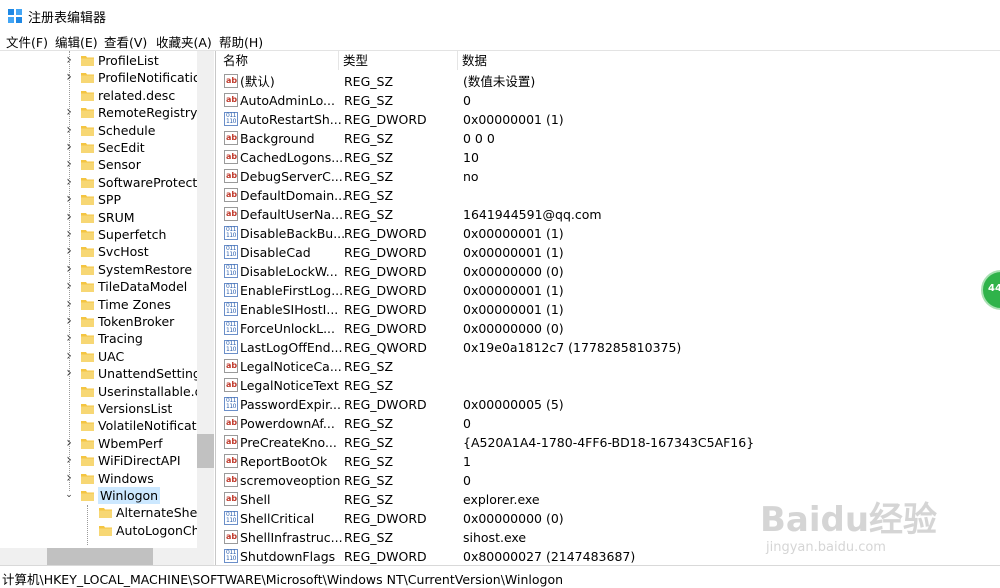  Describe the element at coordinates (277, 138) in the screenshot. I see `value-name: Background` at that location.